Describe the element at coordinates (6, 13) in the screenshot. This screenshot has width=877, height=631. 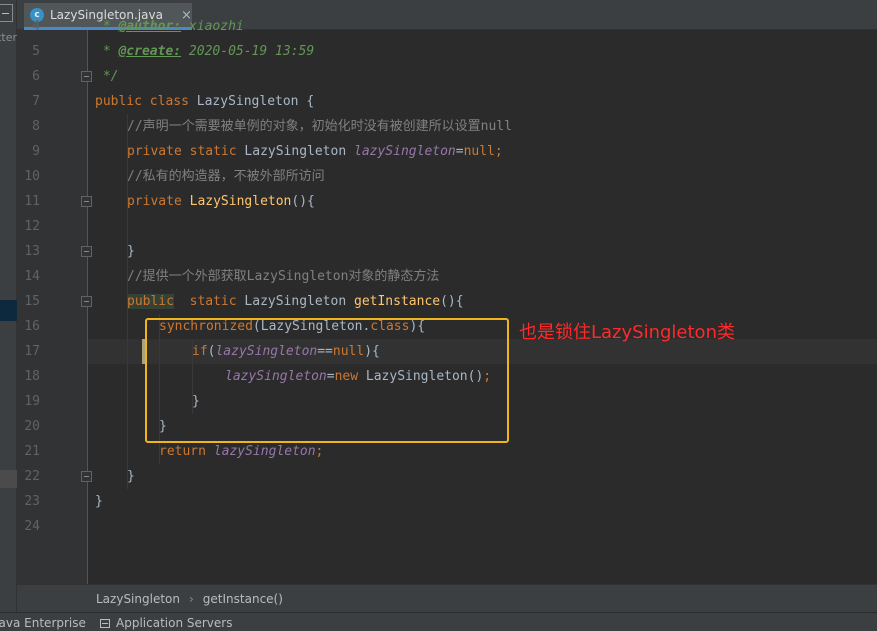
I see `collapse-icon` at that location.